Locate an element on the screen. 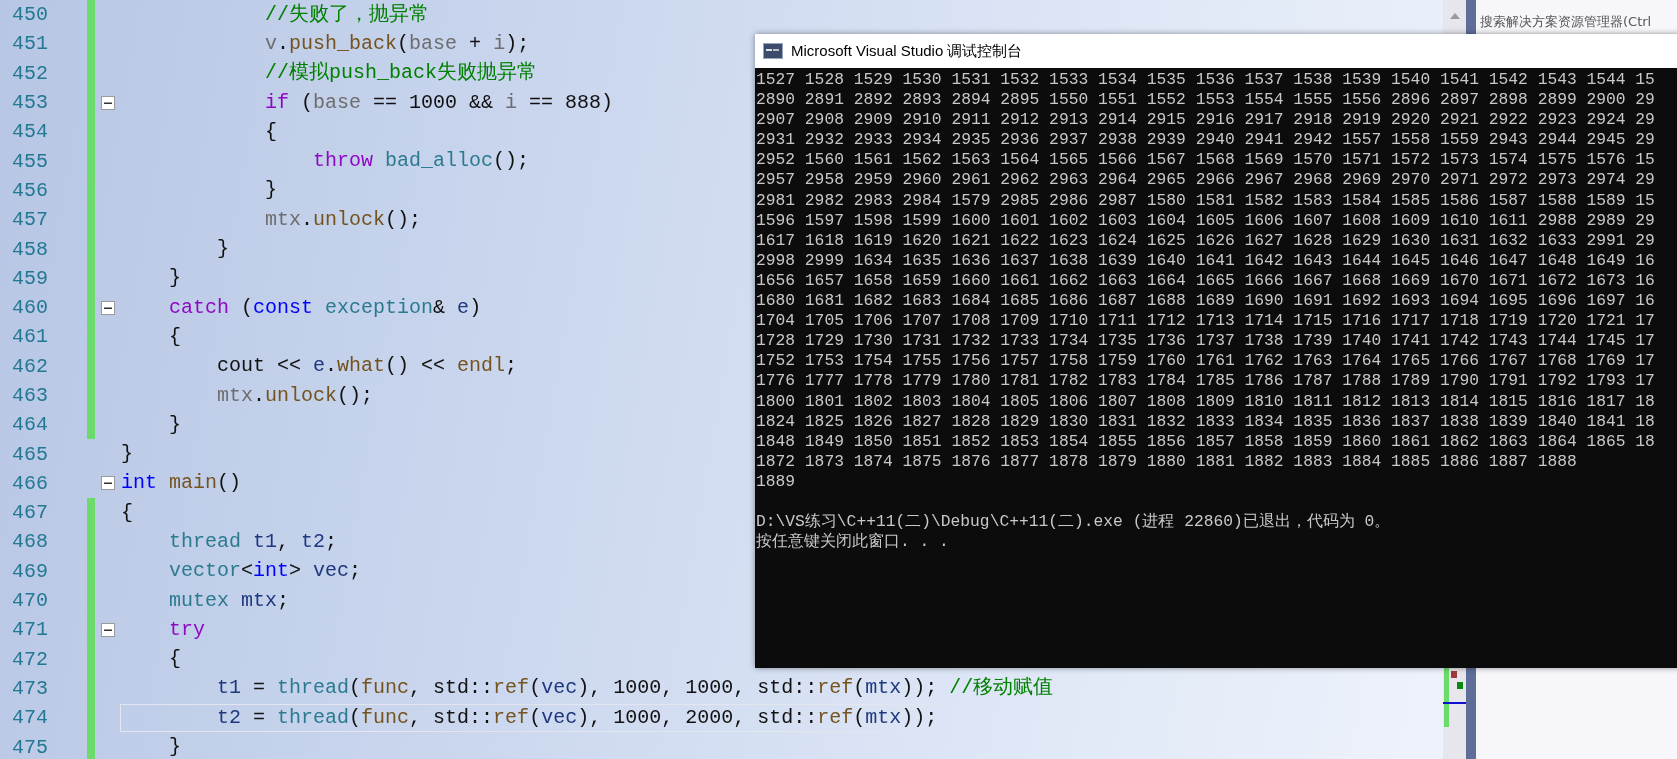 The height and width of the screenshot is (759, 1677). line-number: 471 is located at coordinates (30, 630).